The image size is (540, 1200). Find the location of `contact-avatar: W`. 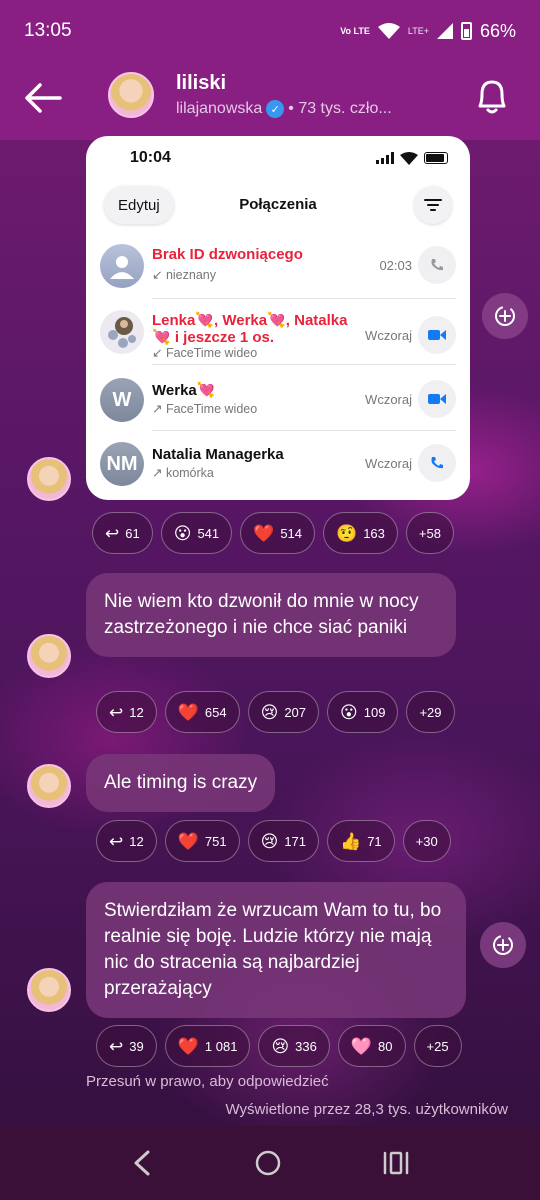

contact-avatar: W is located at coordinates (122, 400).